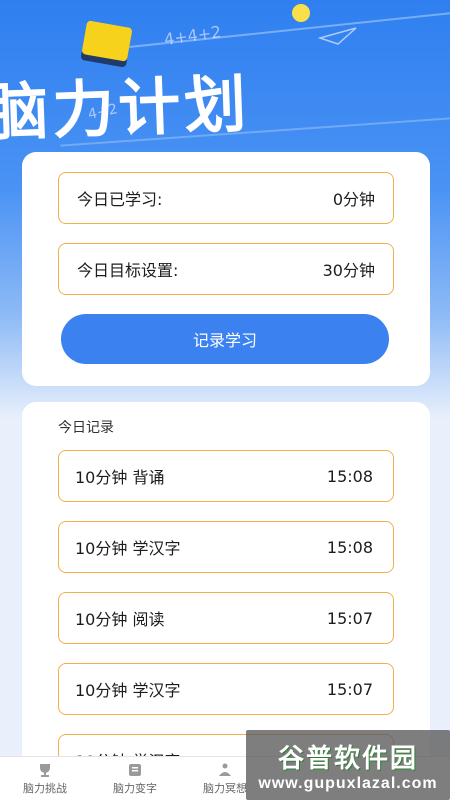 The width and height of the screenshot is (450, 800). Describe the element at coordinates (135, 778) in the screenshot. I see `tab-brain-words: 脑力变字` at that location.